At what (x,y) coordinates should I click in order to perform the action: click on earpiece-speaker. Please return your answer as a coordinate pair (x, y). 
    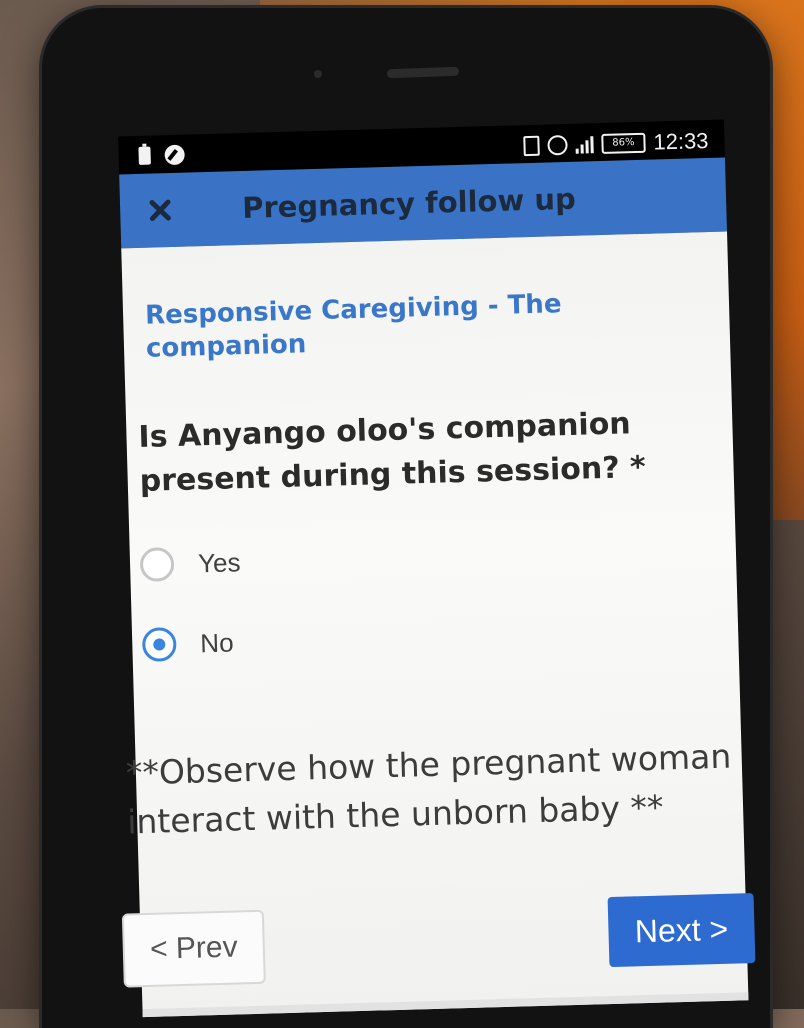
    Looking at the image, I should click on (423, 72).